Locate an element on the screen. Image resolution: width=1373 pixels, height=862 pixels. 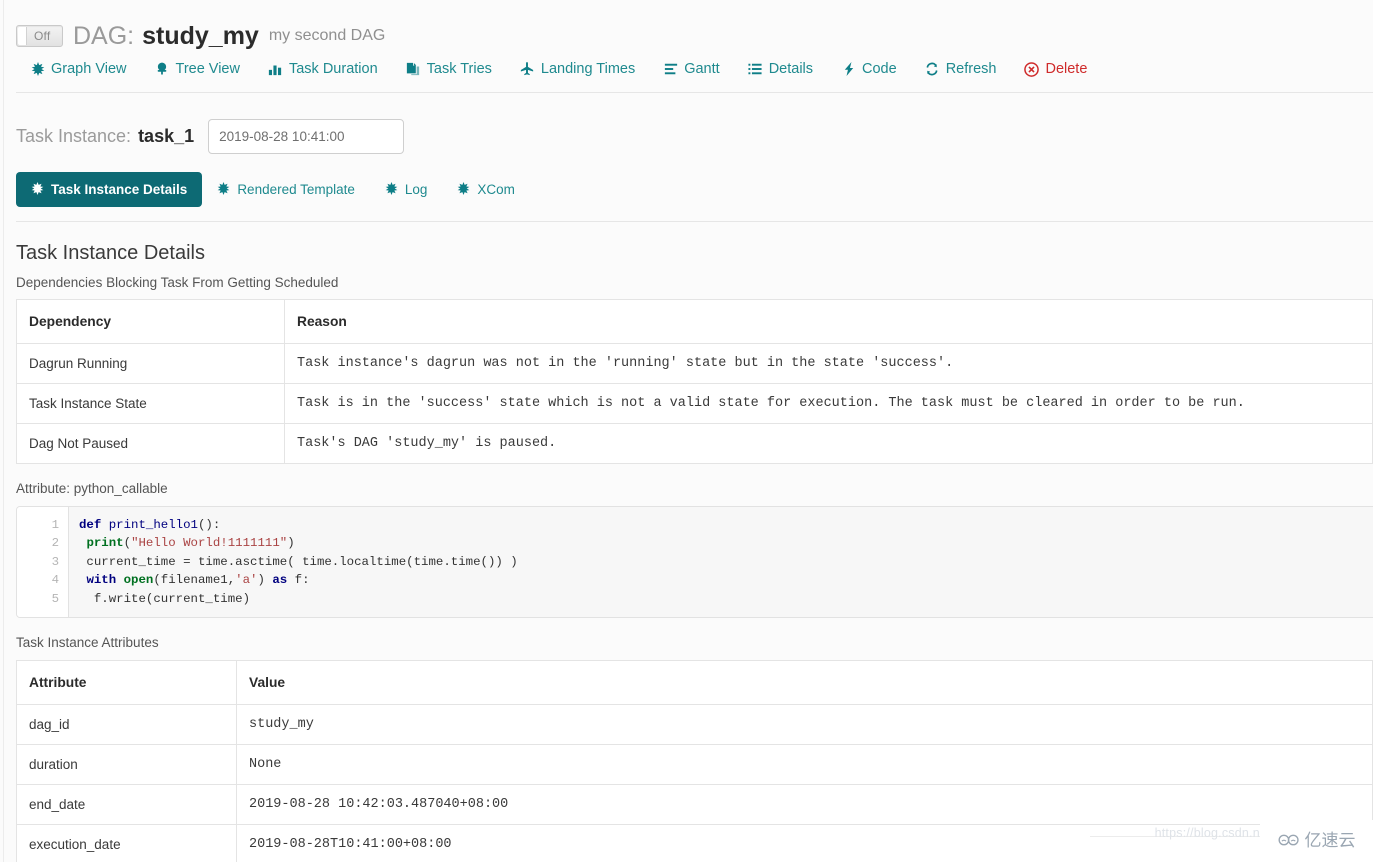
nav-delete: Delete is located at coordinates (1055, 69).